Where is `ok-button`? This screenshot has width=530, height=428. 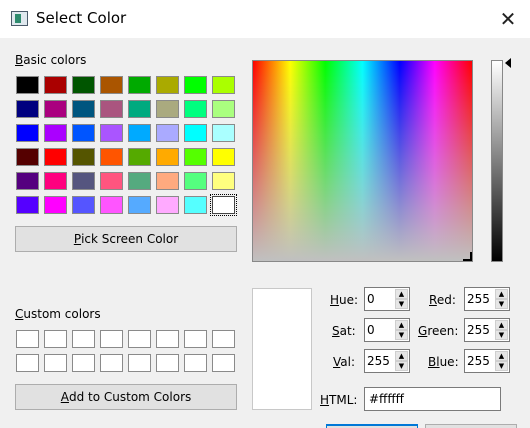 ok-button is located at coordinates (372, 426).